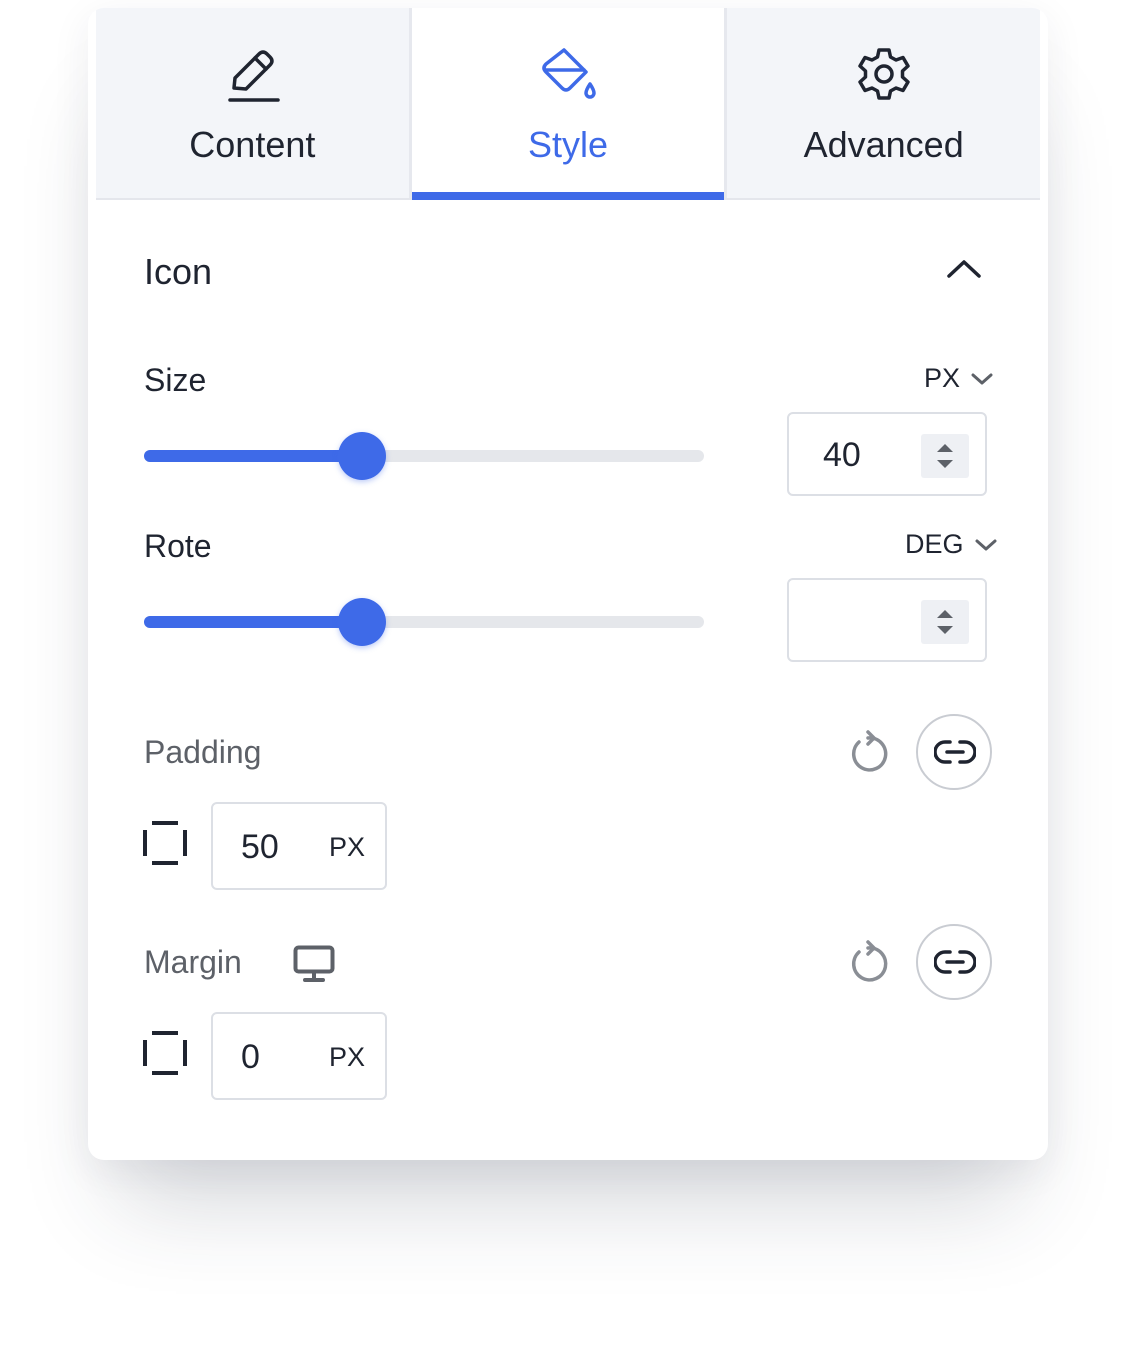 The width and height of the screenshot is (1136, 1352). I want to click on tab-style: Style, so click(566, 104).